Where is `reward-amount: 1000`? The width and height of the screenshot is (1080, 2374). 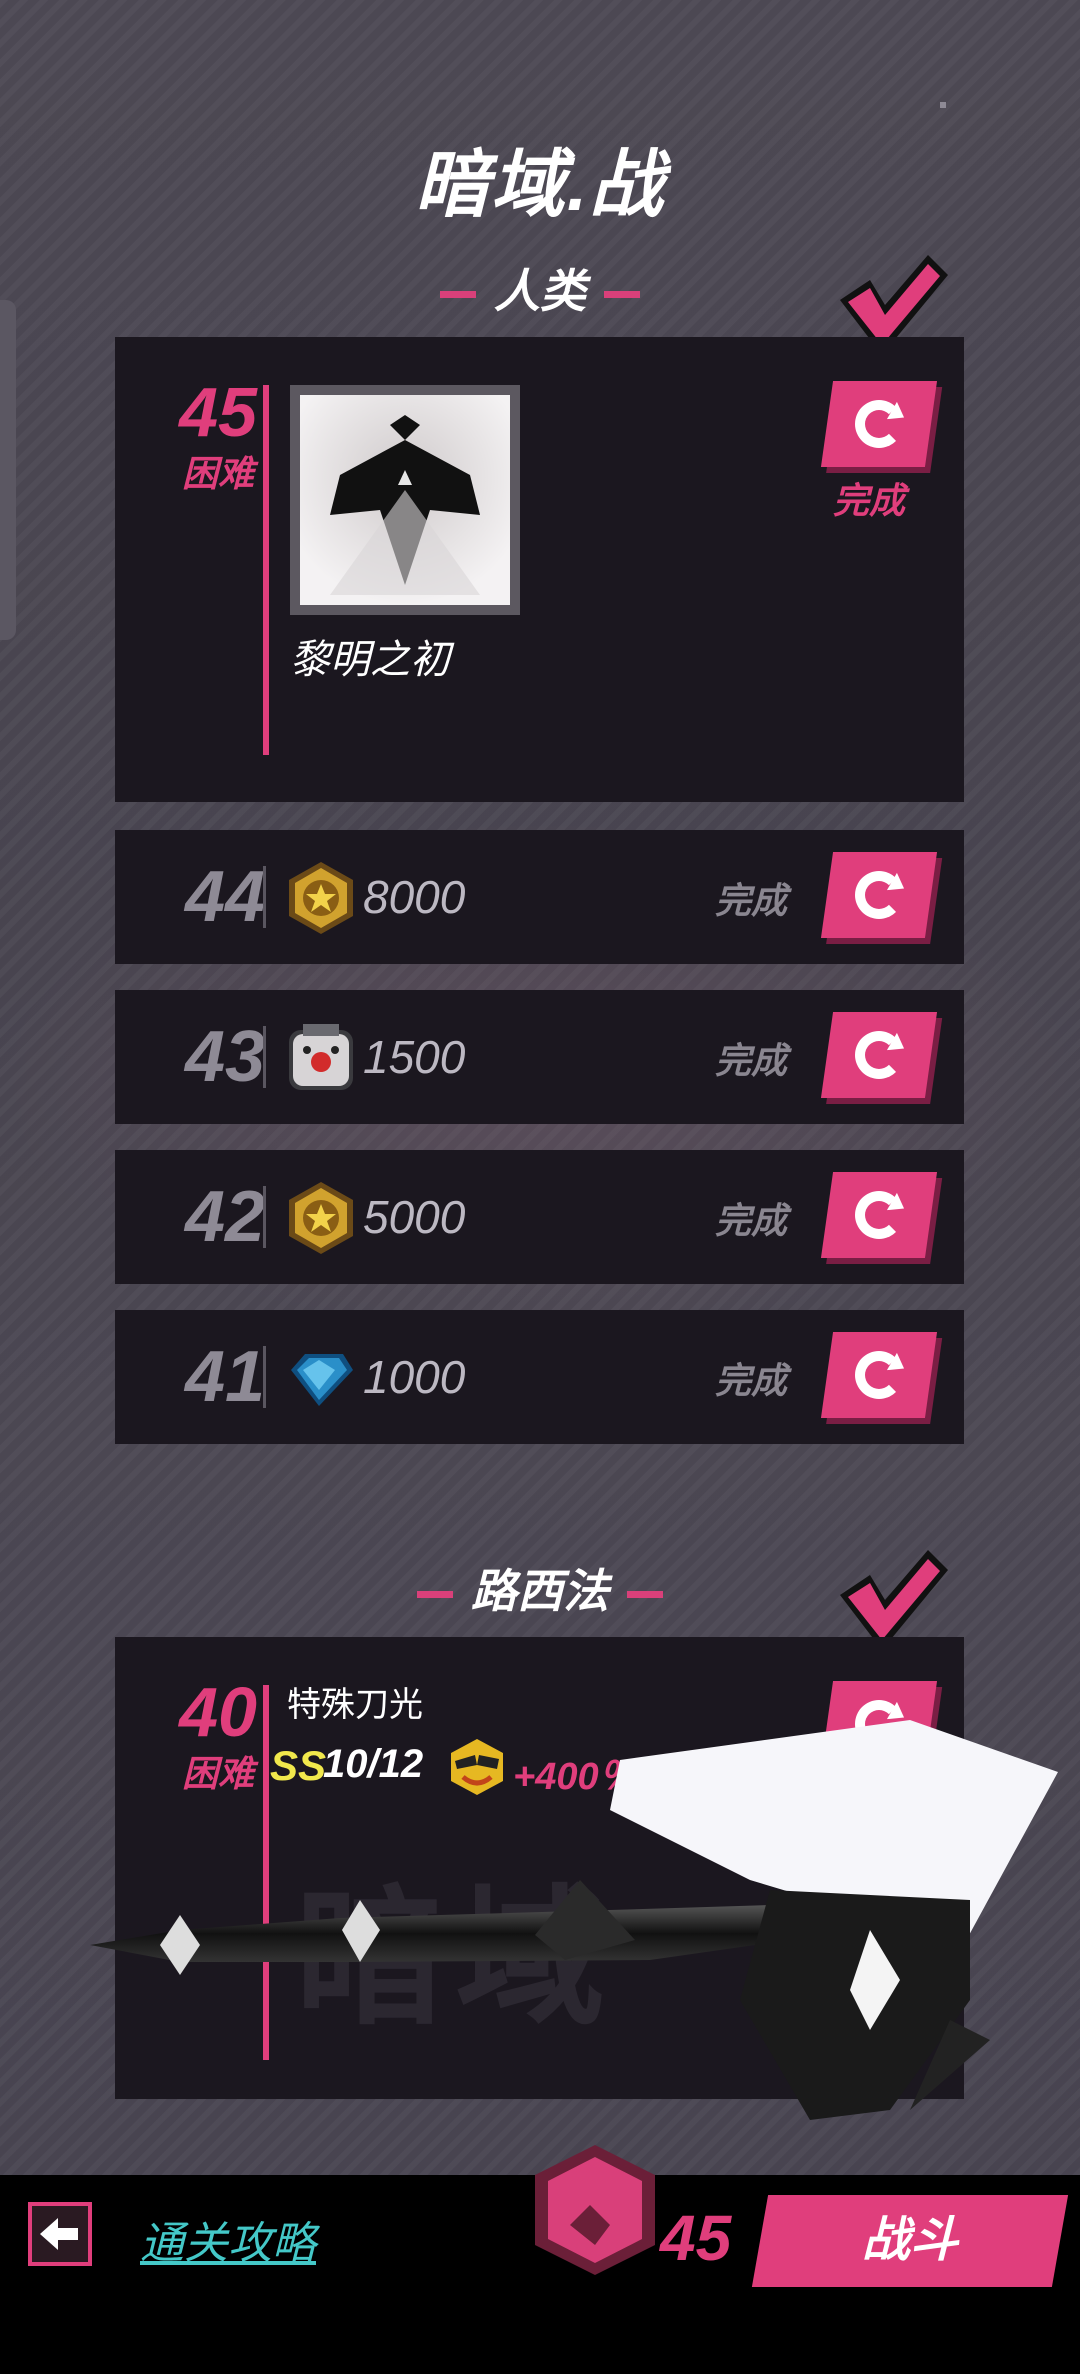
reward-amount: 1000 is located at coordinates (414, 1377).